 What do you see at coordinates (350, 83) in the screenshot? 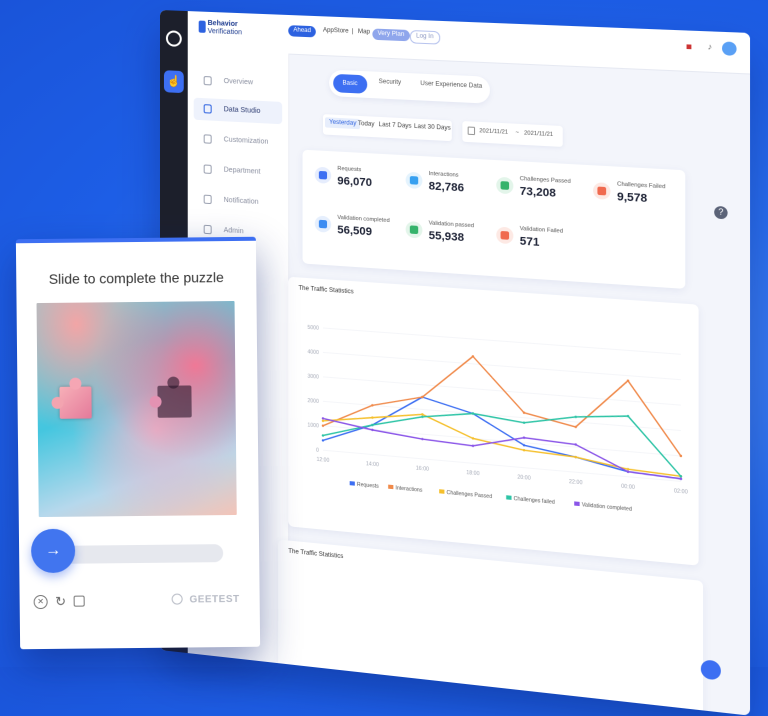
I see `tab-basic: Basic` at bounding box center [350, 83].